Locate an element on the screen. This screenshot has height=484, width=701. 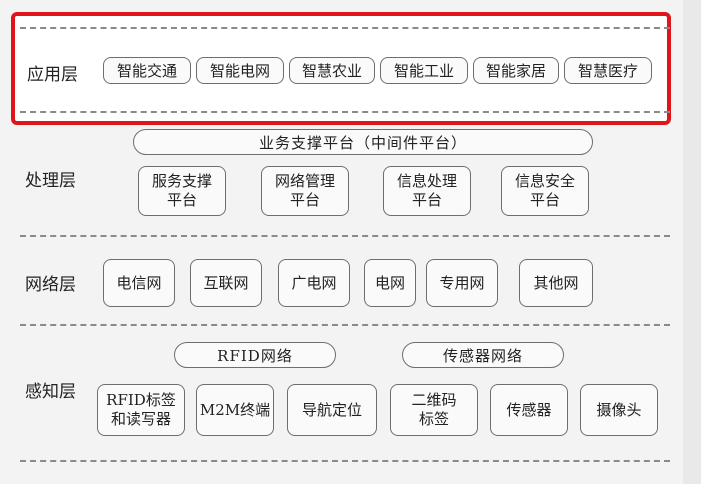
right-edge-strip is located at coordinates (692, 242).